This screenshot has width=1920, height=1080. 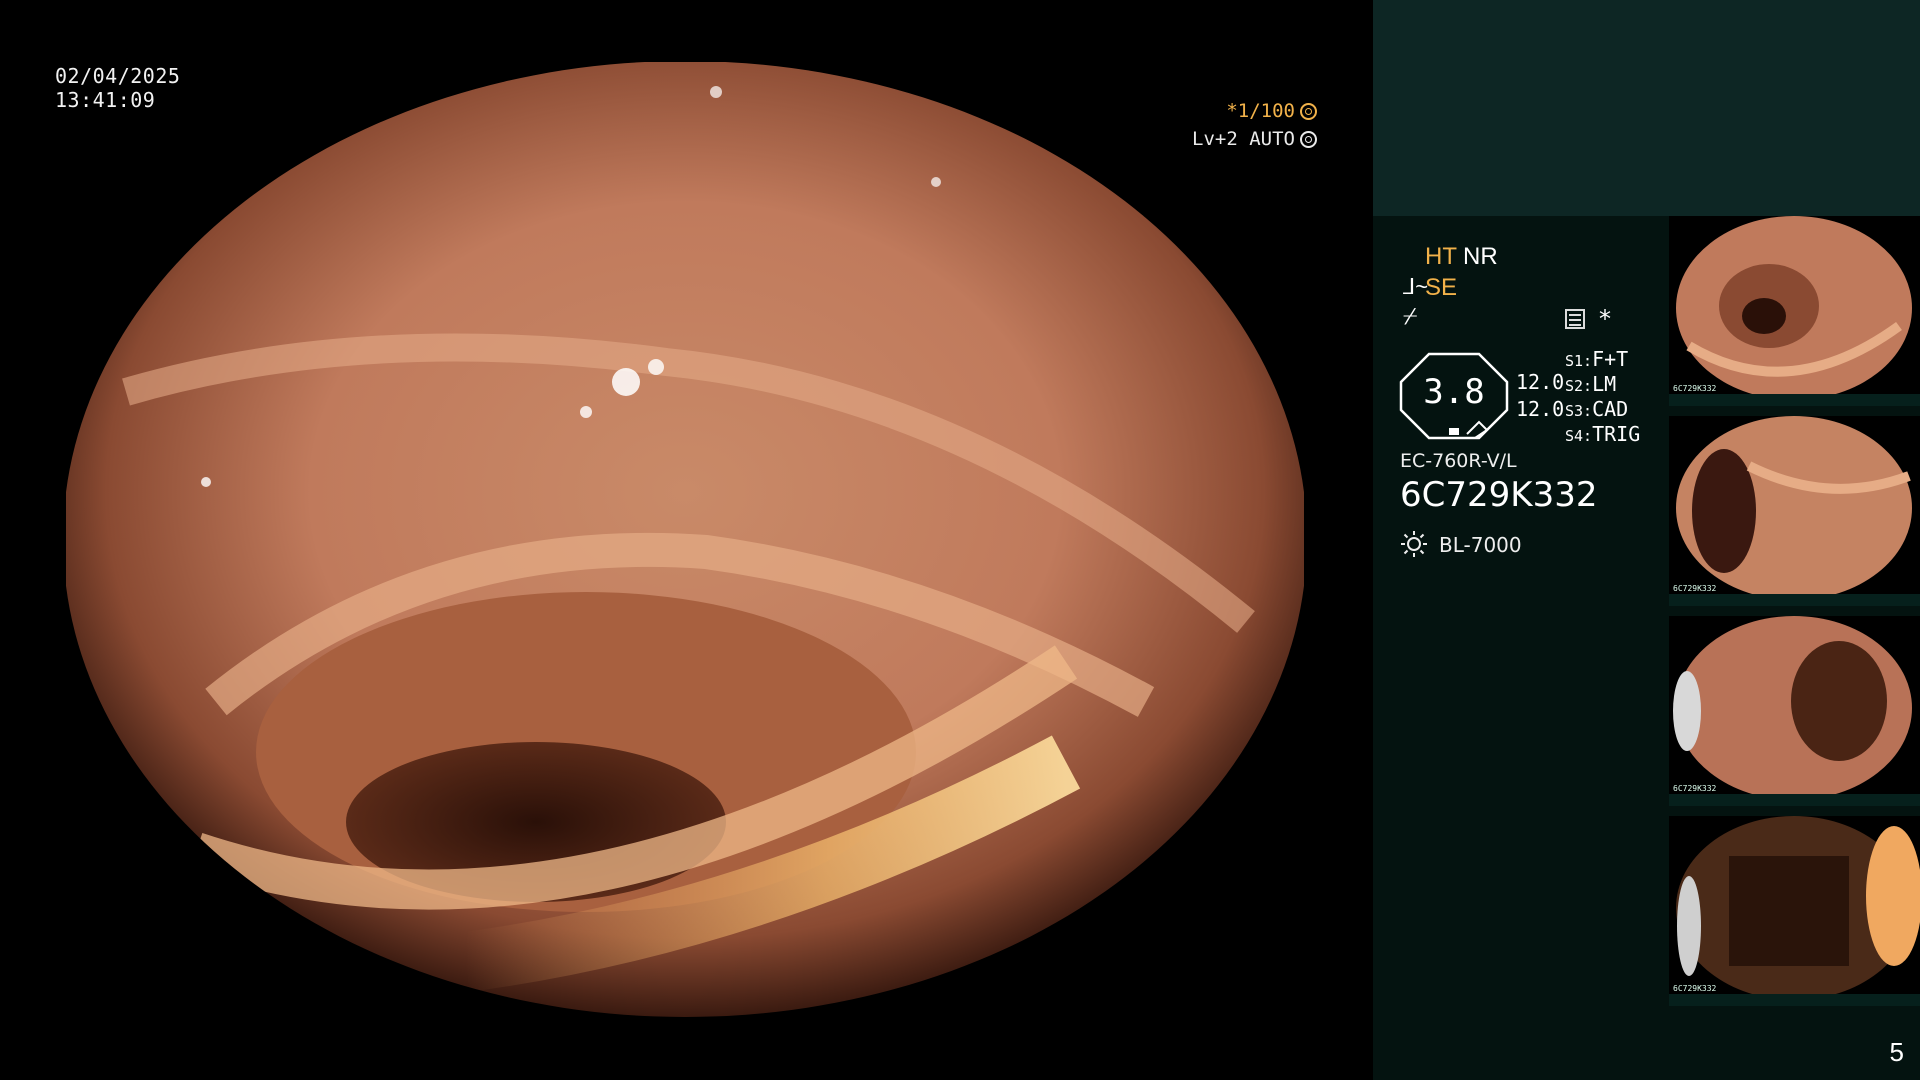 What do you see at coordinates (1308, 111) in the screenshot?
I see `aperture-icon` at bounding box center [1308, 111].